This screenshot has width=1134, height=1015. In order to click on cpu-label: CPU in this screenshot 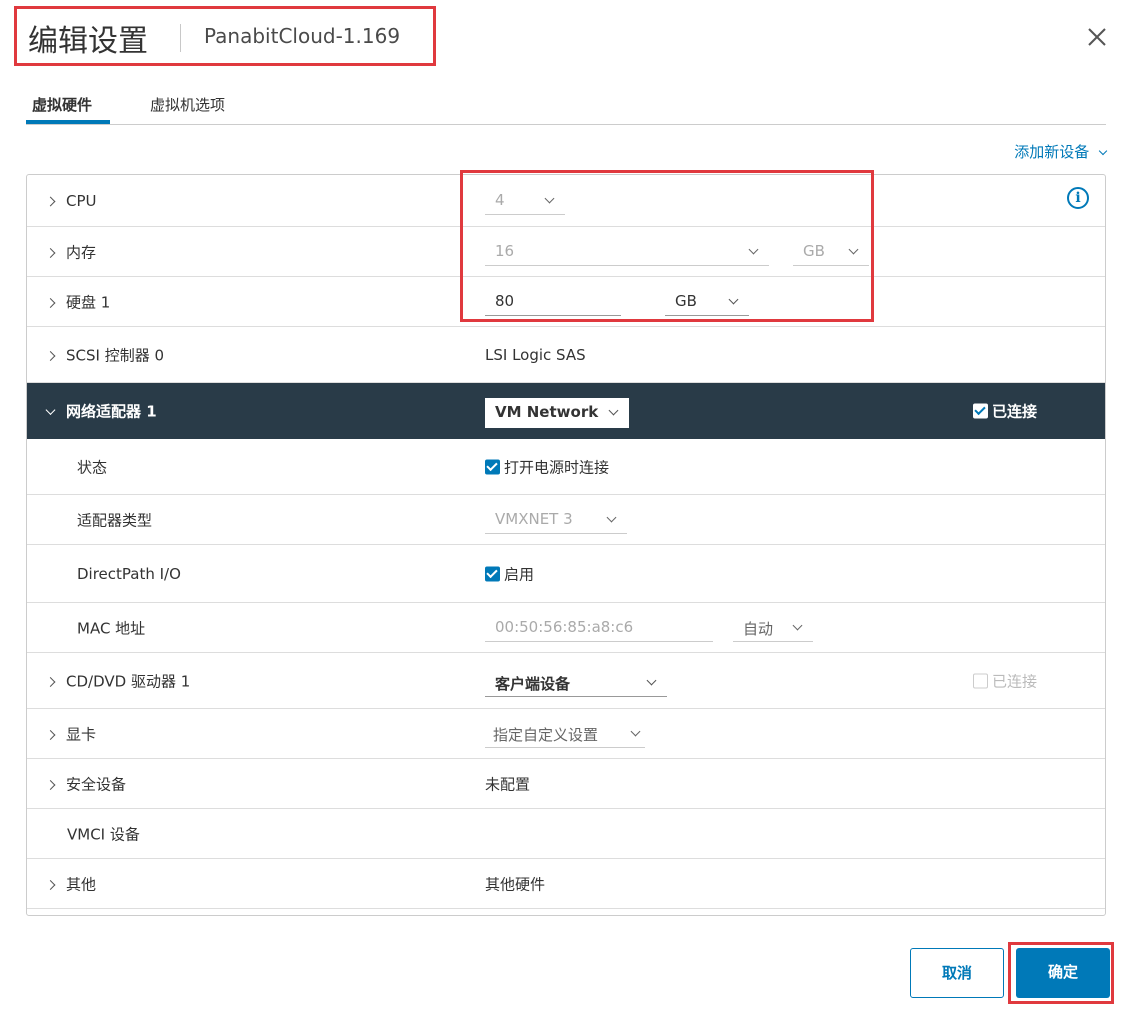, I will do `click(71, 201)`.